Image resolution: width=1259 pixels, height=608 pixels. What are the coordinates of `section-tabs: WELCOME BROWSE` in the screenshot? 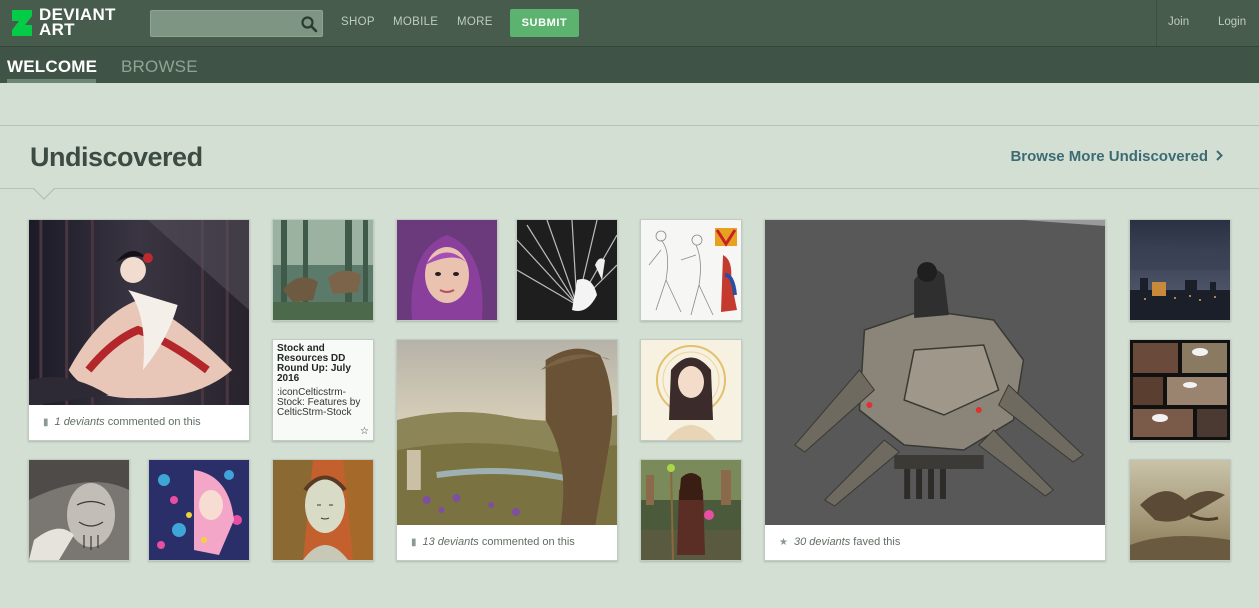 It's located at (629, 64).